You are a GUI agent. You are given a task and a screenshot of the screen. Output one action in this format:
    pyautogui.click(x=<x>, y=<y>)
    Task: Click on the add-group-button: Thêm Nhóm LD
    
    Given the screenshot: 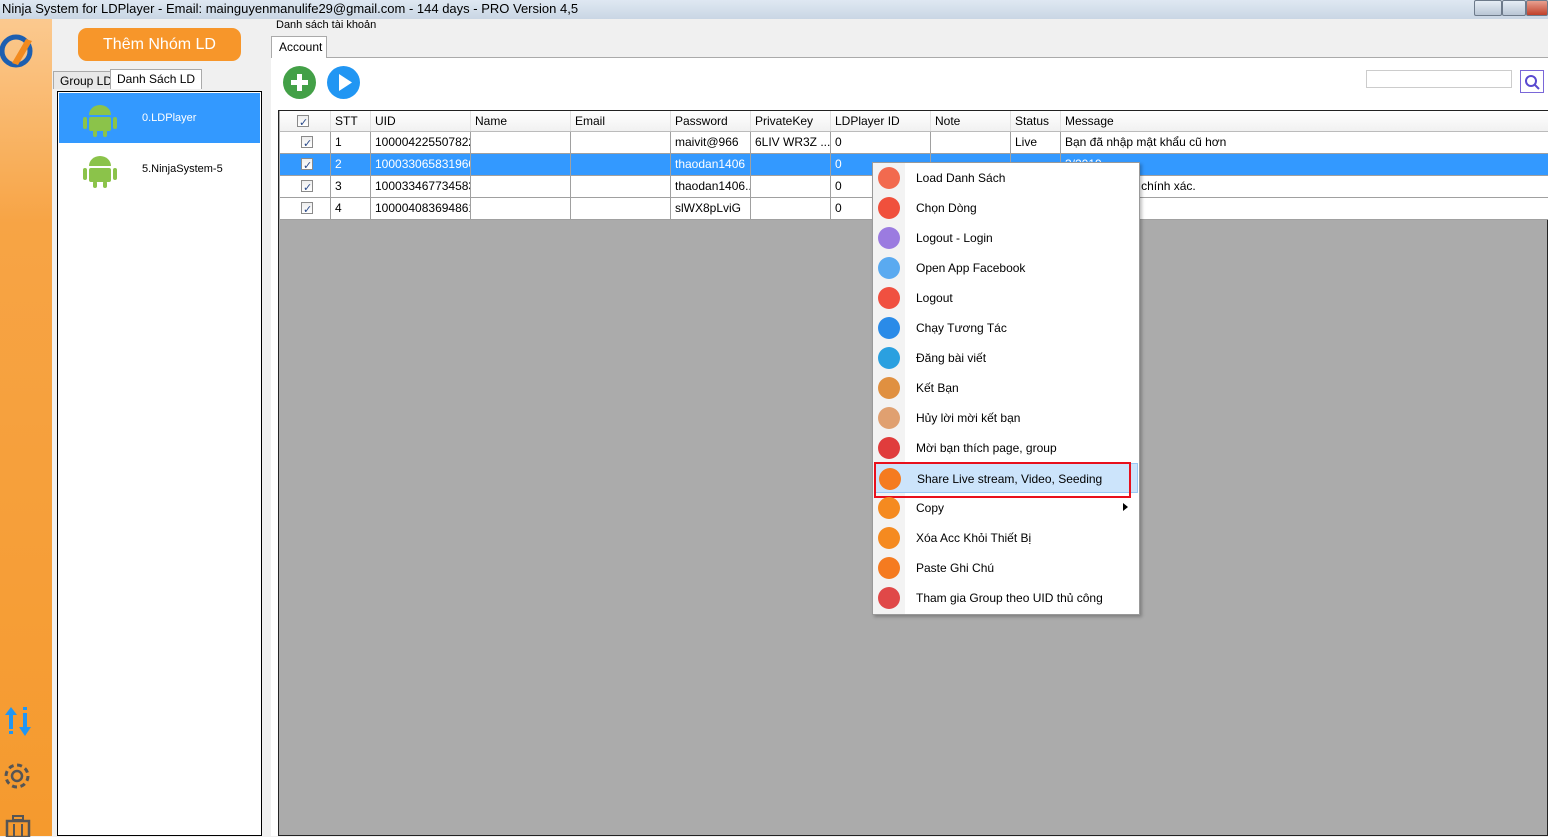 What is the action you would take?
    pyautogui.click(x=159, y=44)
    